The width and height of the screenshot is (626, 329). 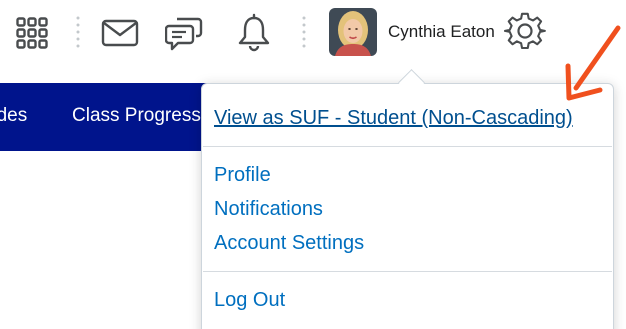 What do you see at coordinates (32, 33) in the screenshot?
I see `apps-grid-icon` at bounding box center [32, 33].